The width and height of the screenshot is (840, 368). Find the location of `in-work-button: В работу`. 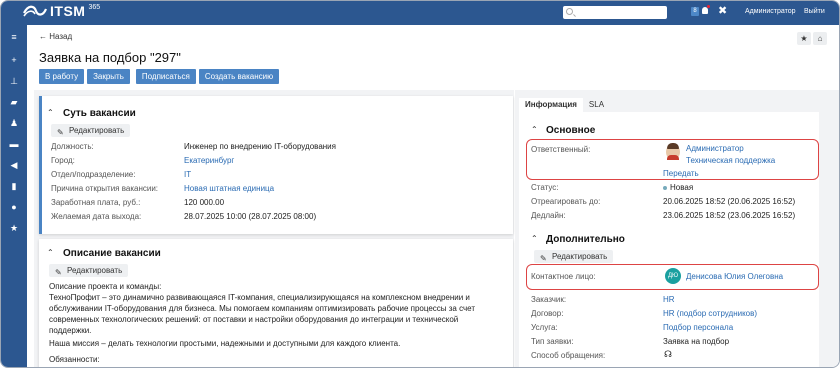

in-work-button: В работу is located at coordinates (62, 76).